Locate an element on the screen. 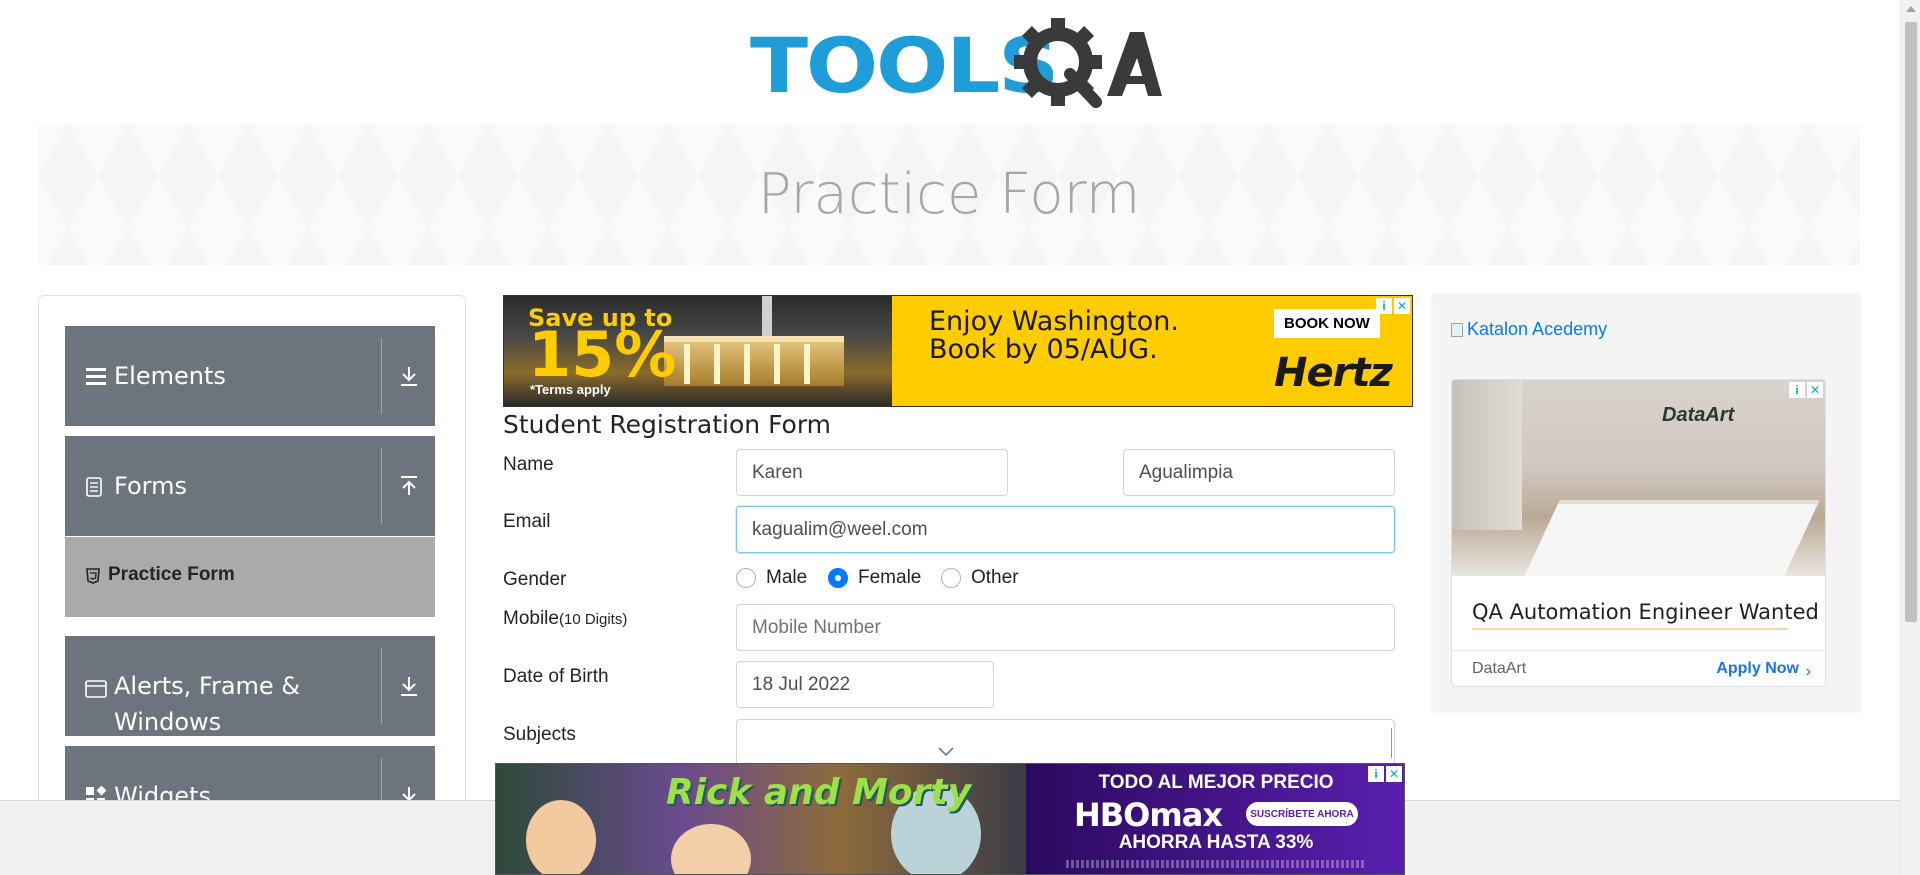 The width and height of the screenshot is (1920, 875). radio-label: Male is located at coordinates (787, 577).